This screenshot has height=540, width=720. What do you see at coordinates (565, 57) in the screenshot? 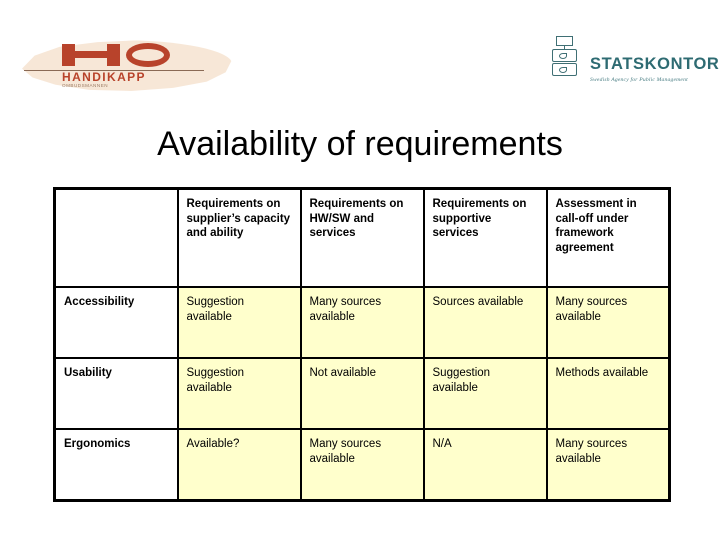
I see `statskontoret-crest-icon` at bounding box center [565, 57].